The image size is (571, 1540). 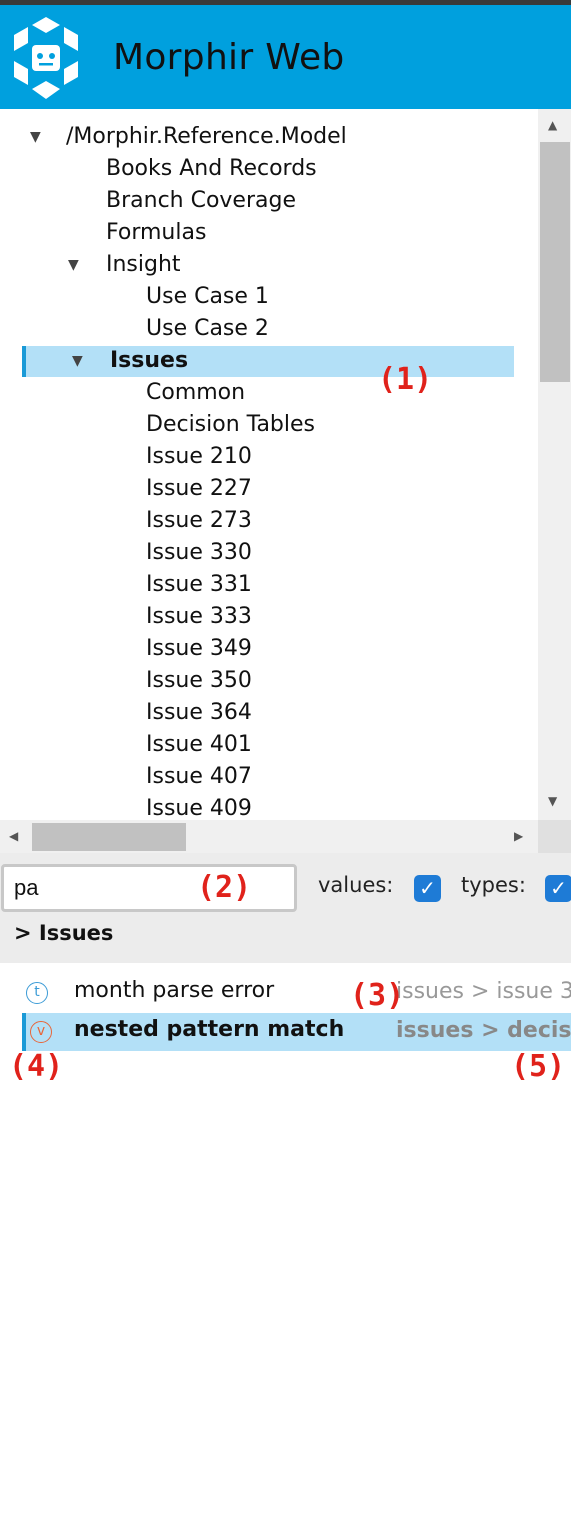 I want to click on app-title: Morphir Web, so click(x=229, y=57).